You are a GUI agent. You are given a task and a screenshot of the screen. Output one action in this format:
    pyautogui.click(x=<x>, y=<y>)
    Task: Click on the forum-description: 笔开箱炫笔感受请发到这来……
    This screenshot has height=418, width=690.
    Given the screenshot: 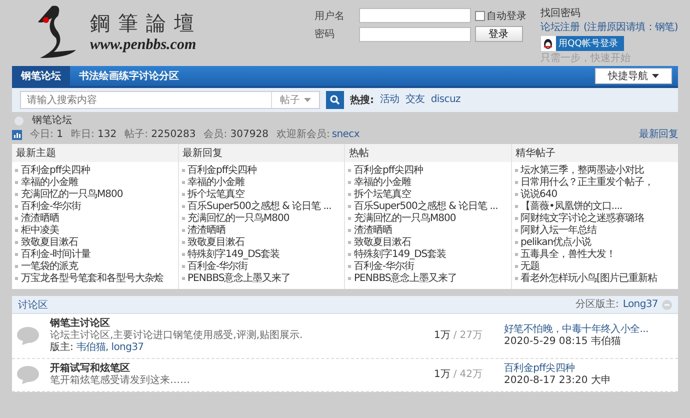 What is the action you would take?
    pyautogui.click(x=120, y=381)
    